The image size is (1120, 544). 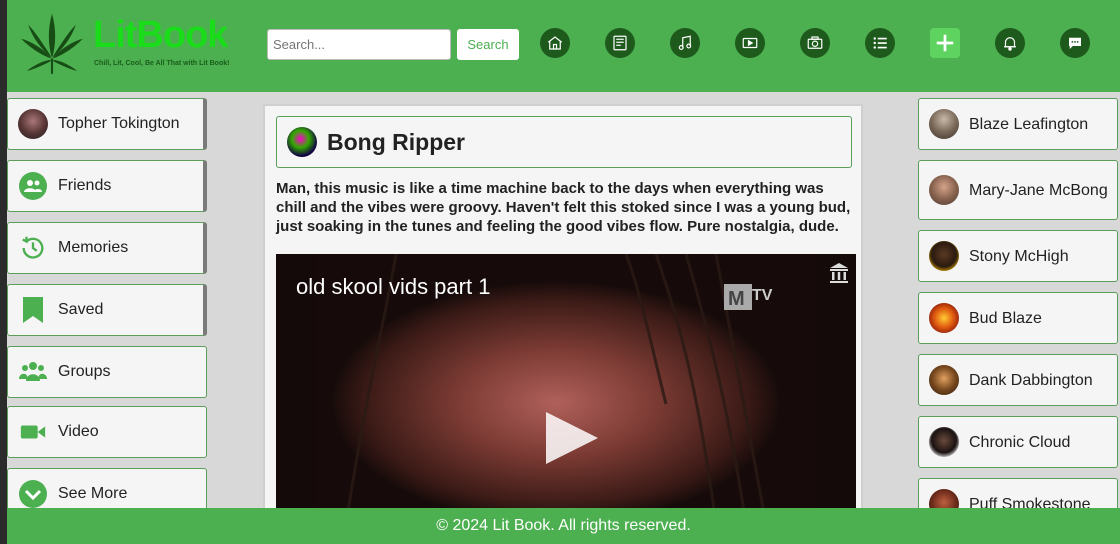 What do you see at coordinates (880, 43) in the screenshot?
I see `list-icon` at bounding box center [880, 43].